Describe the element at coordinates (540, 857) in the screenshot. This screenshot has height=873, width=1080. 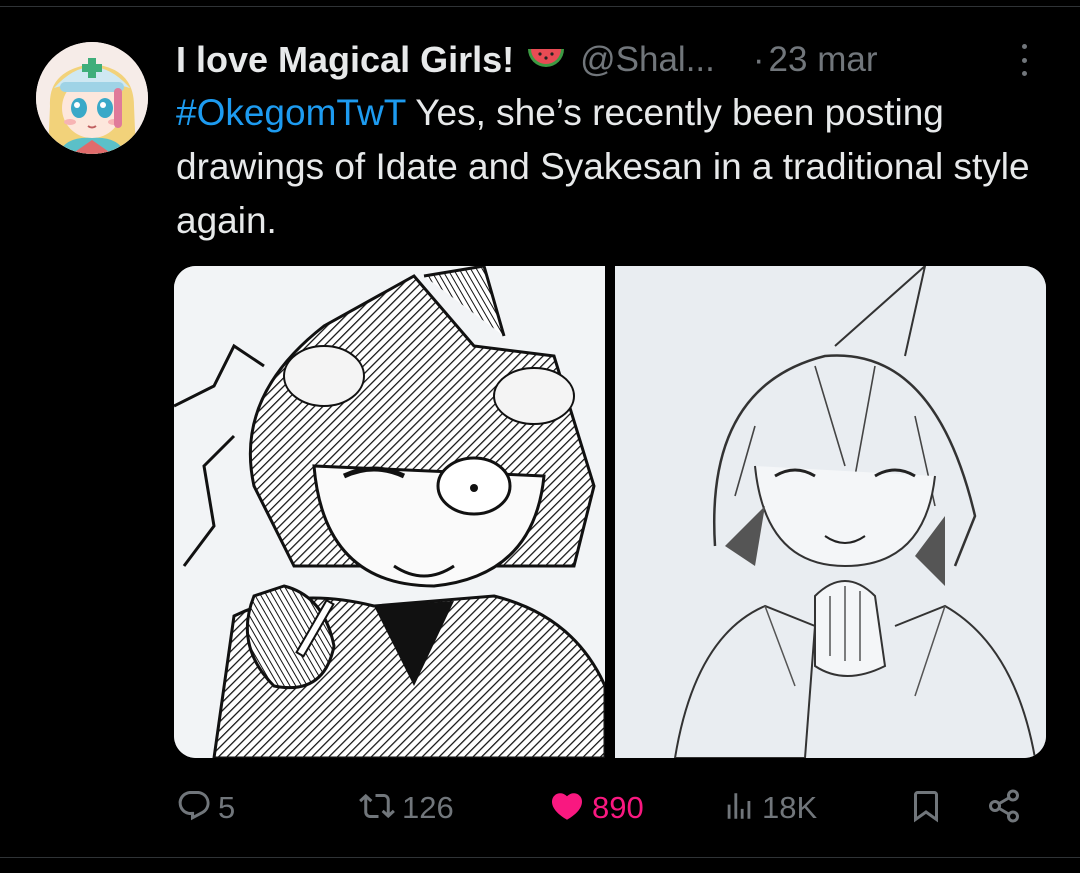
I see `bottom-divider` at that location.